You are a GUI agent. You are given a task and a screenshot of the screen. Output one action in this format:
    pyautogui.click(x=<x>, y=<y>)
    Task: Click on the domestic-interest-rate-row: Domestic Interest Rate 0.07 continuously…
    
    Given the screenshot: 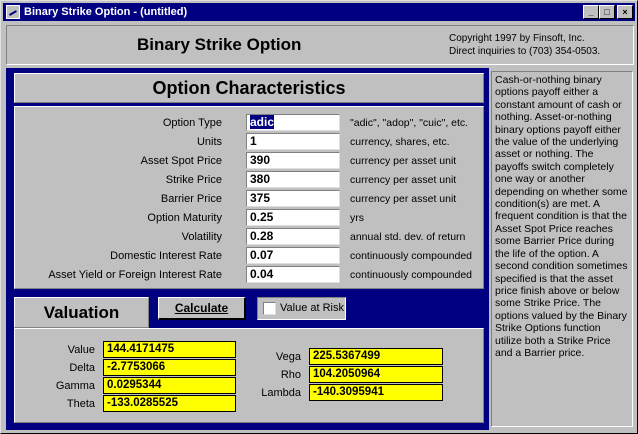 What is the action you would take?
    pyautogui.click(x=250, y=256)
    